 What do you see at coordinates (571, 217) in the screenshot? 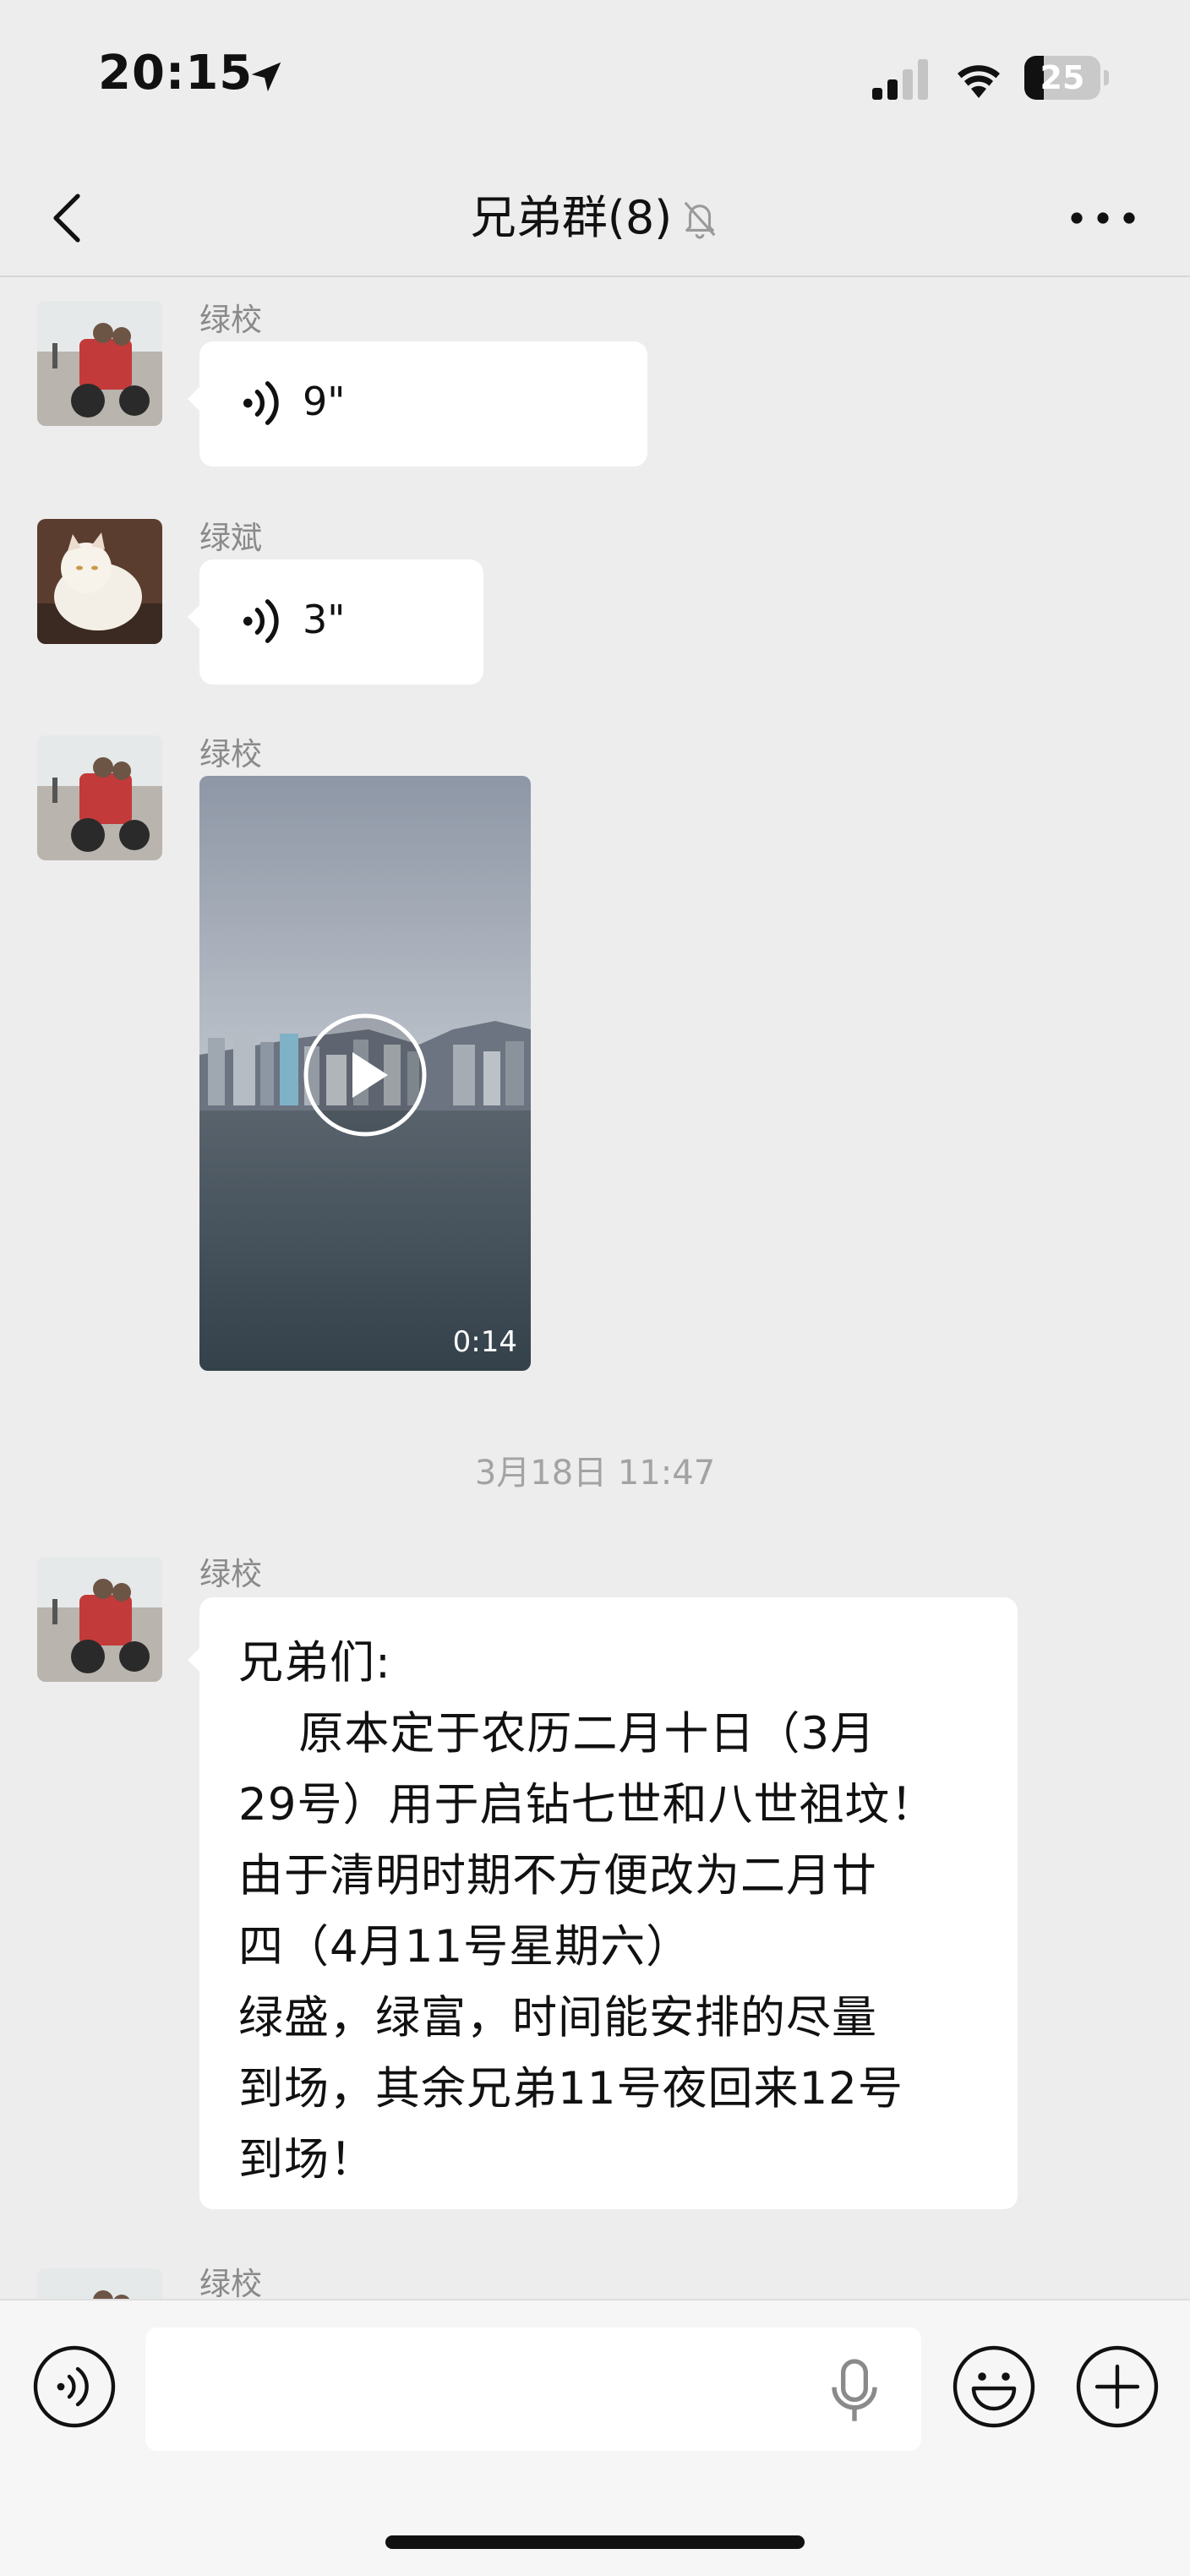
I see `page-title: 兄弟群(8)` at bounding box center [571, 217].